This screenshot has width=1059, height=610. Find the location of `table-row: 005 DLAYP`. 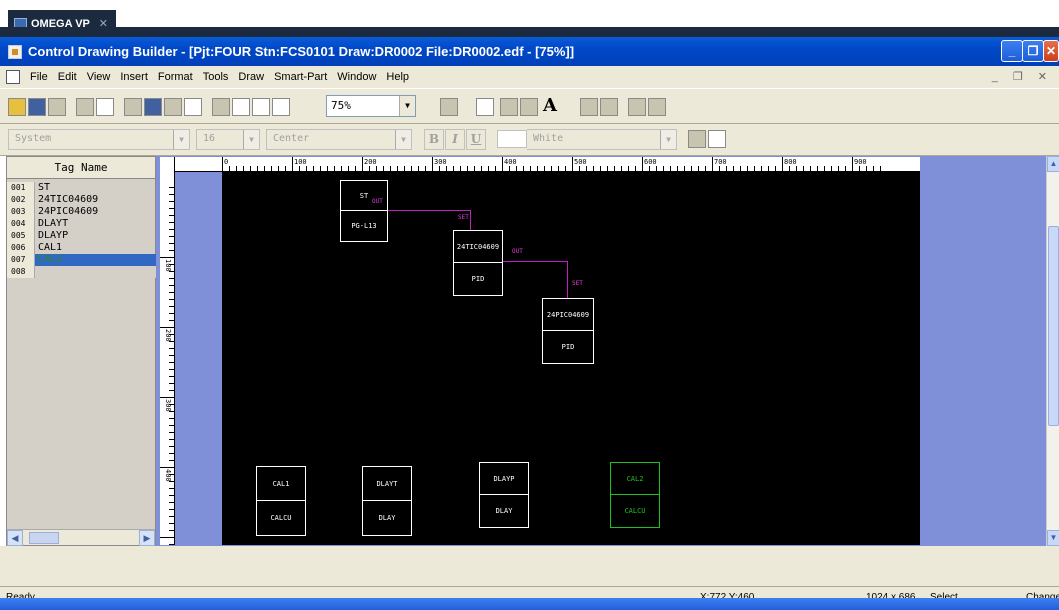

table-row: 005 DLAYP is located at coordinates (81, 236).